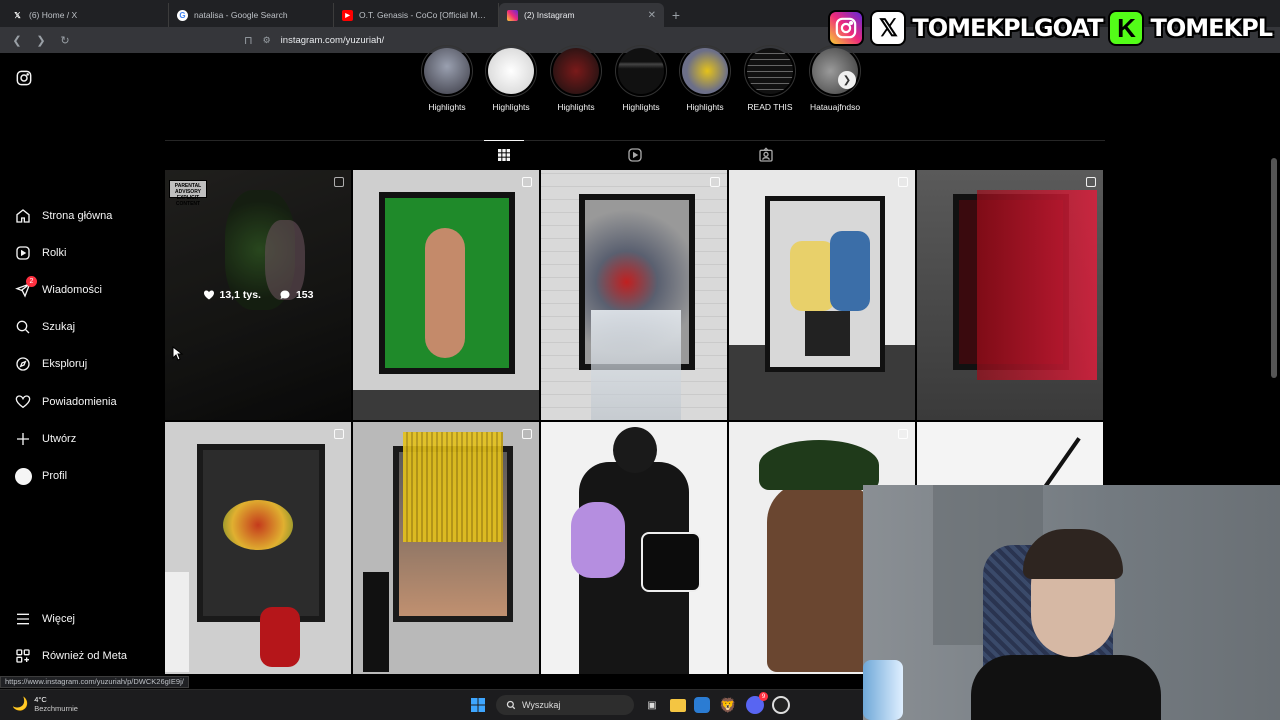  What do you see at coordinates (888, 28) in the screenshot?
I see `x-logo-icon: 𝕏` at bounding box center [888, 28].